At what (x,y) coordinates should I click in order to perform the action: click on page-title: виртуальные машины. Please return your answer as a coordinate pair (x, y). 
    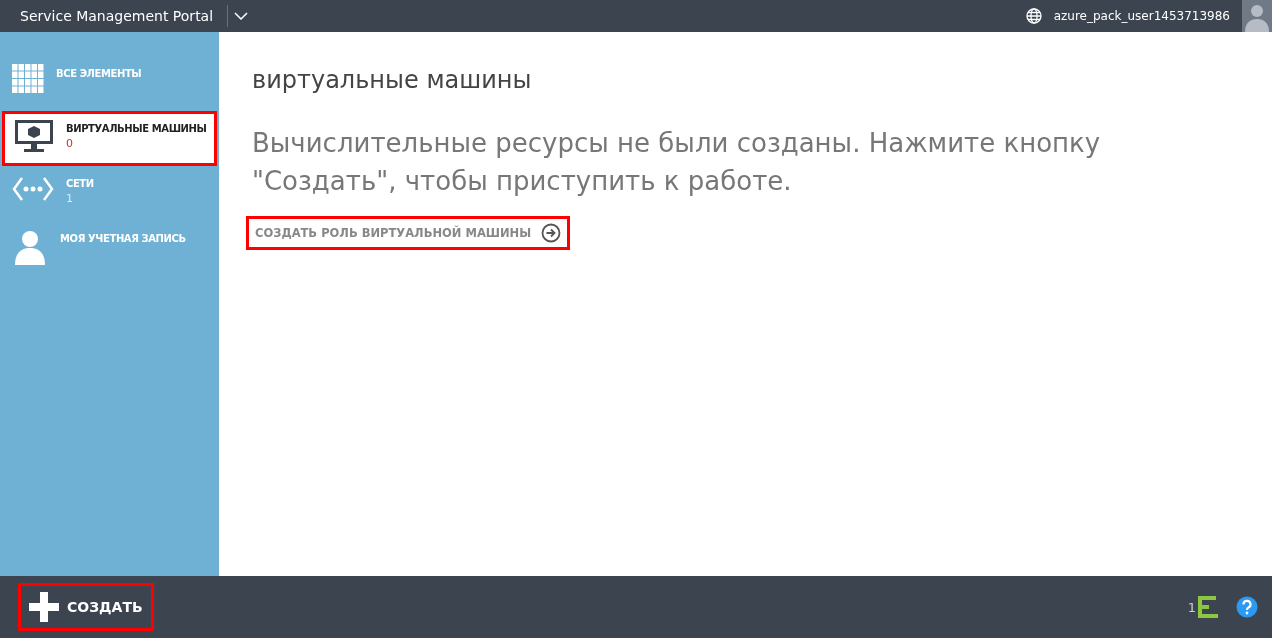
    Looking at the image, I should click on (392, 80).